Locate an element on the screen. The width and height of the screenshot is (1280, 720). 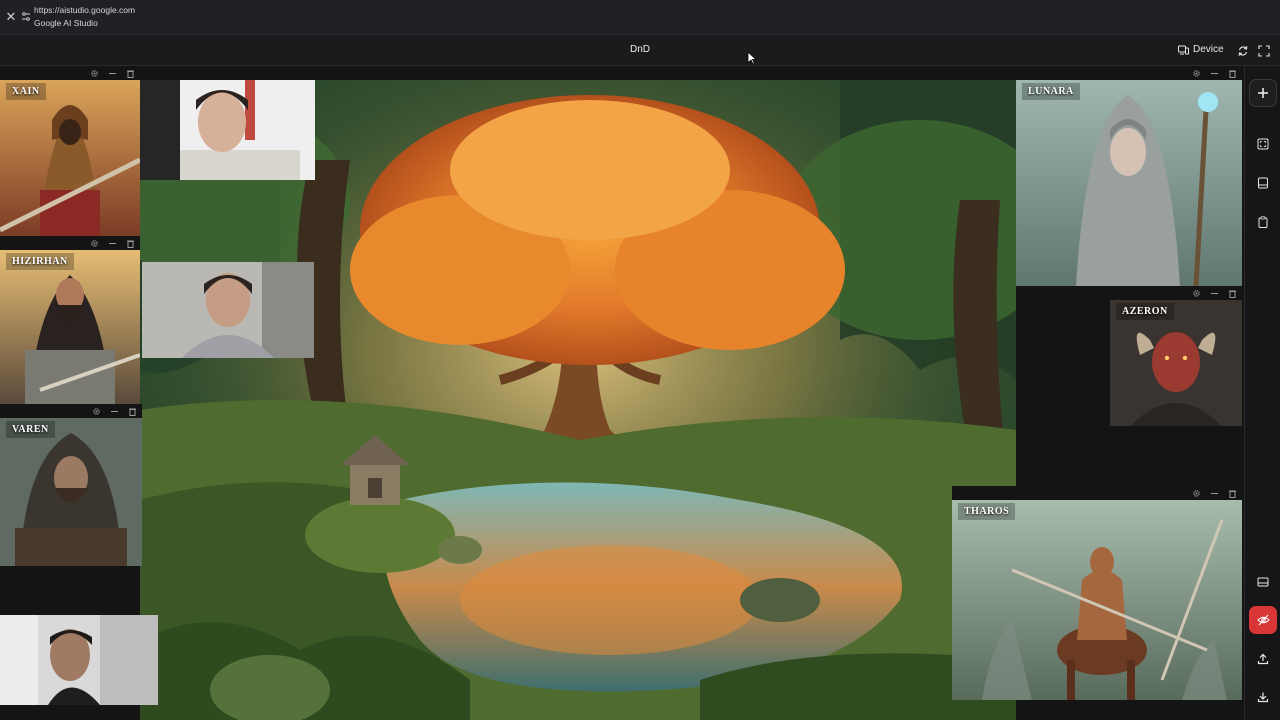
panel-button is located at coordinates (1263, 183).